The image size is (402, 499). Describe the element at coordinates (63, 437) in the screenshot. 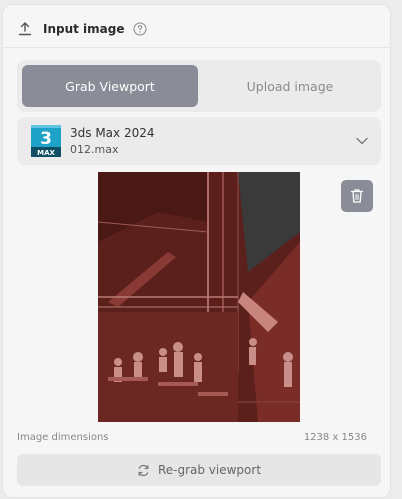

I see `image-dimensions-label: Image dimensions` at that location.